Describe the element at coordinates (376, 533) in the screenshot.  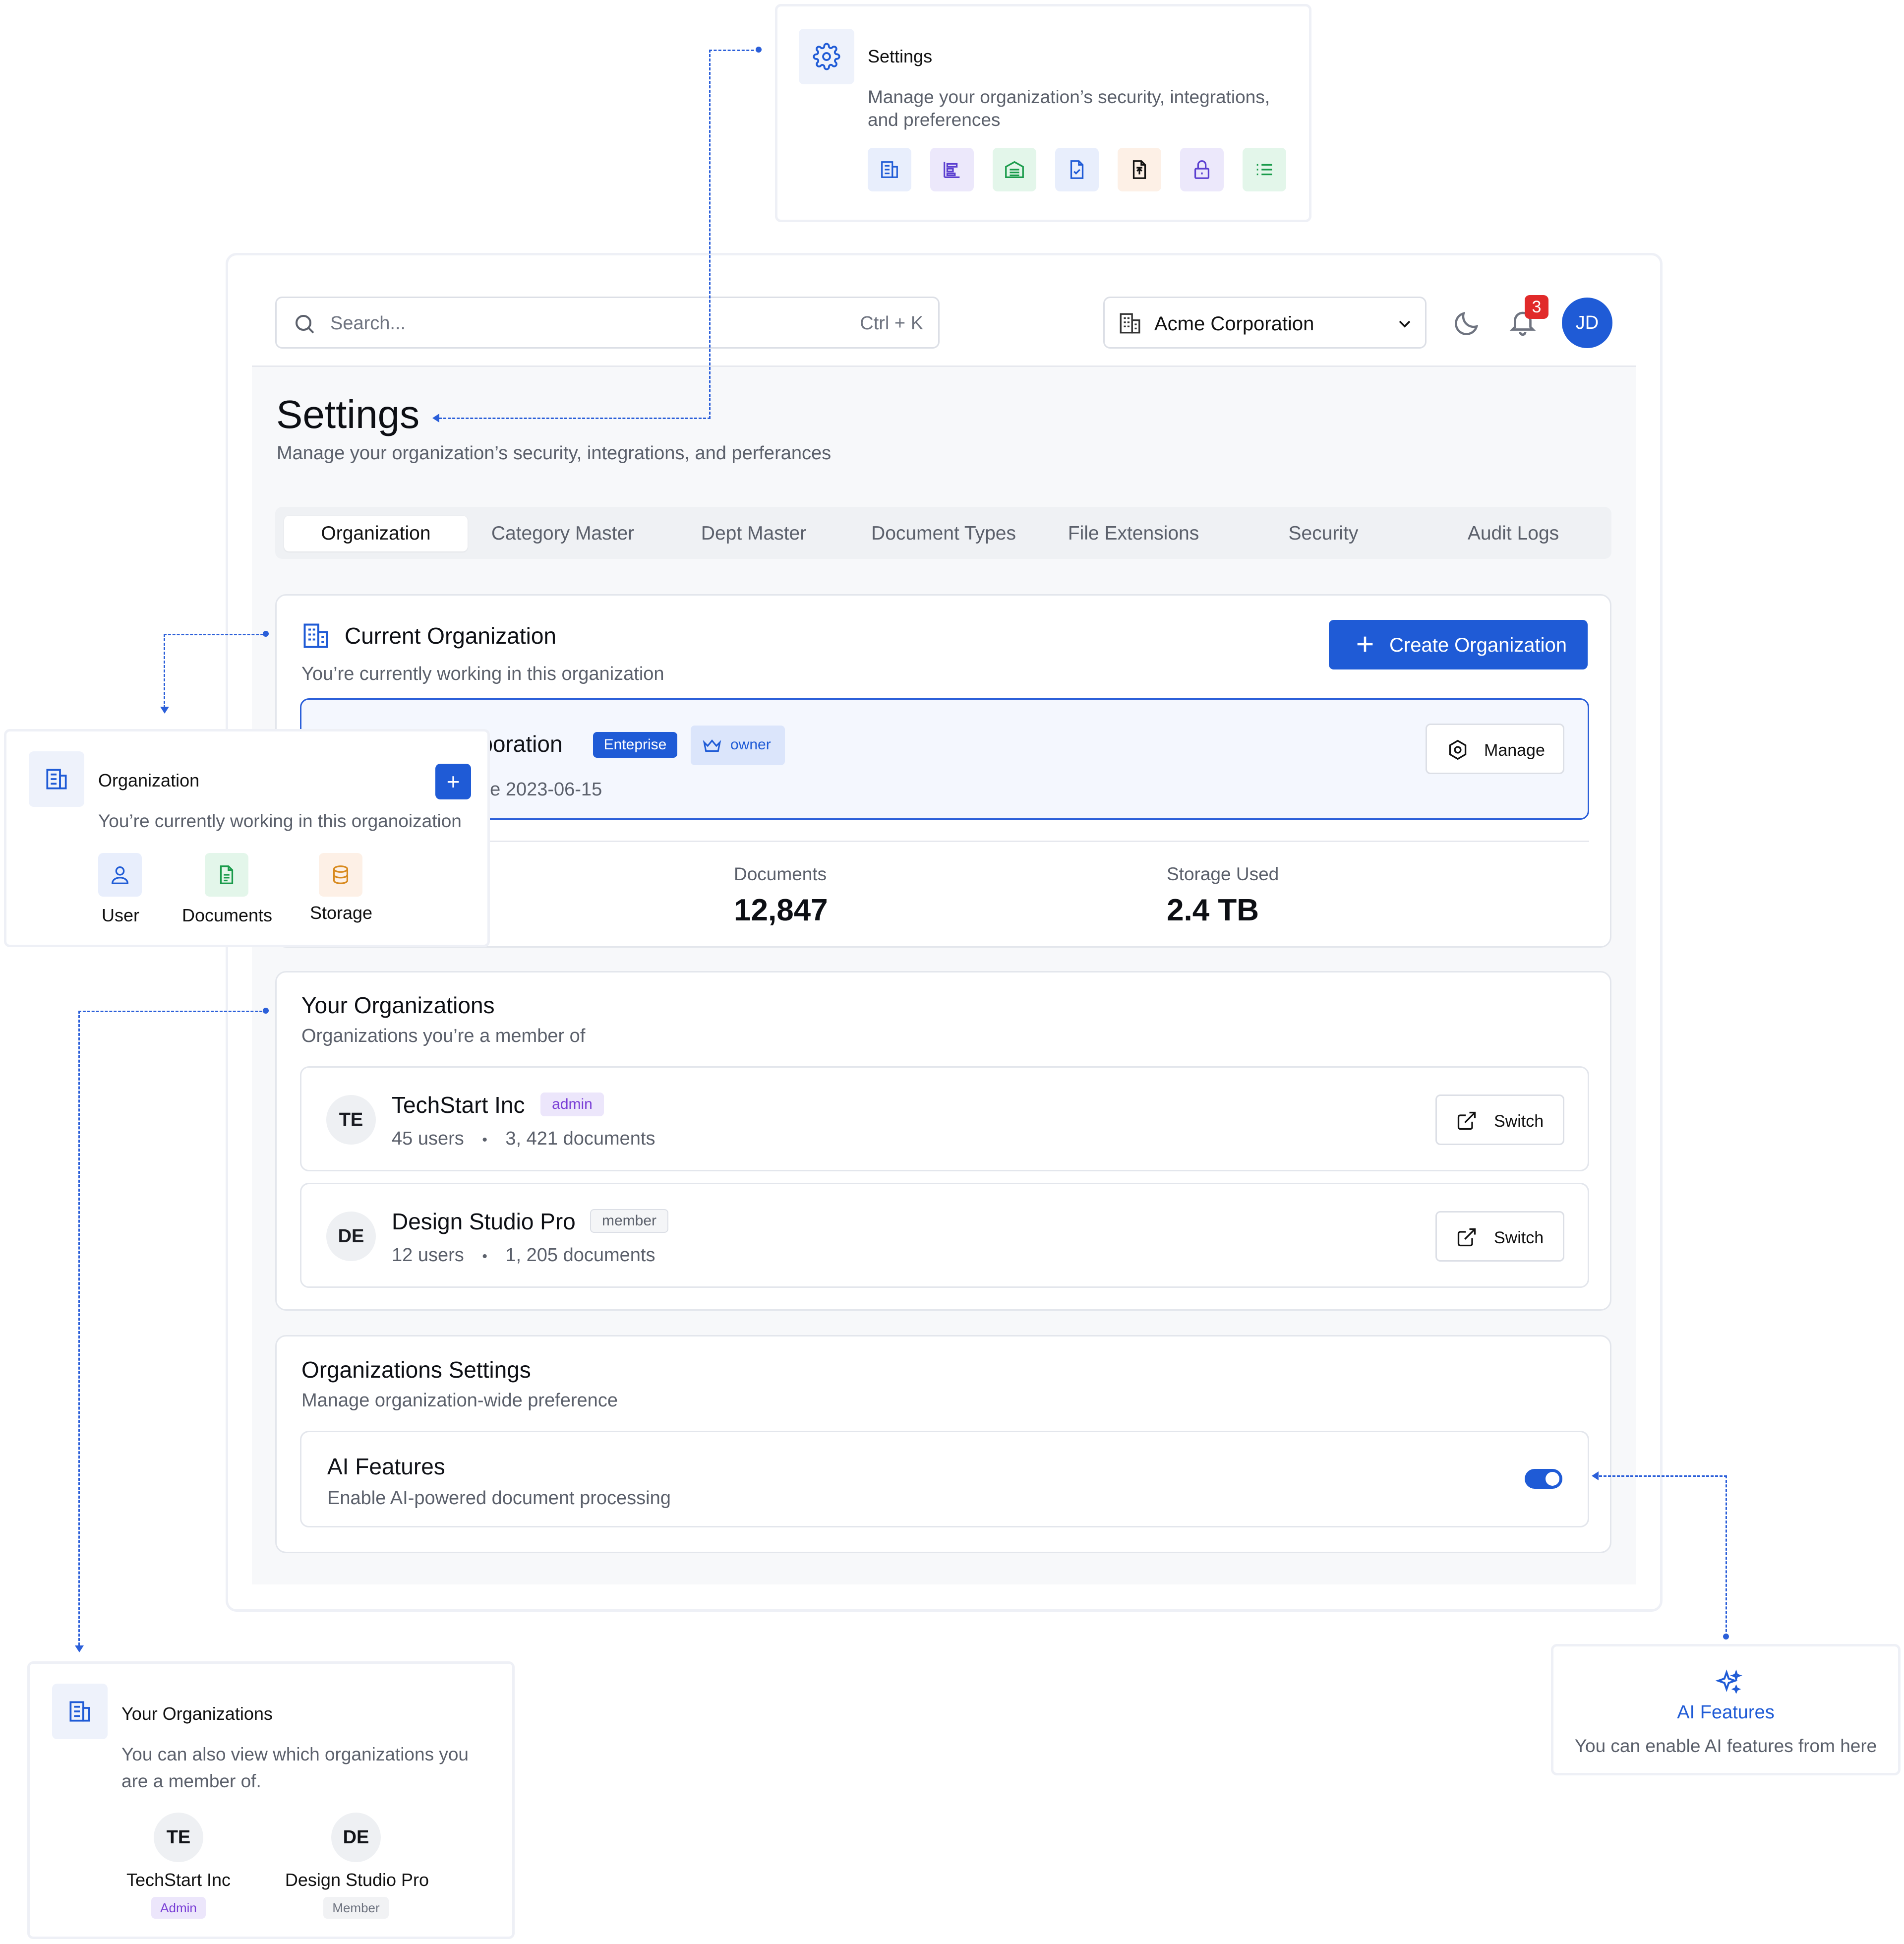
I see `tab-organization: Organization` at that location.